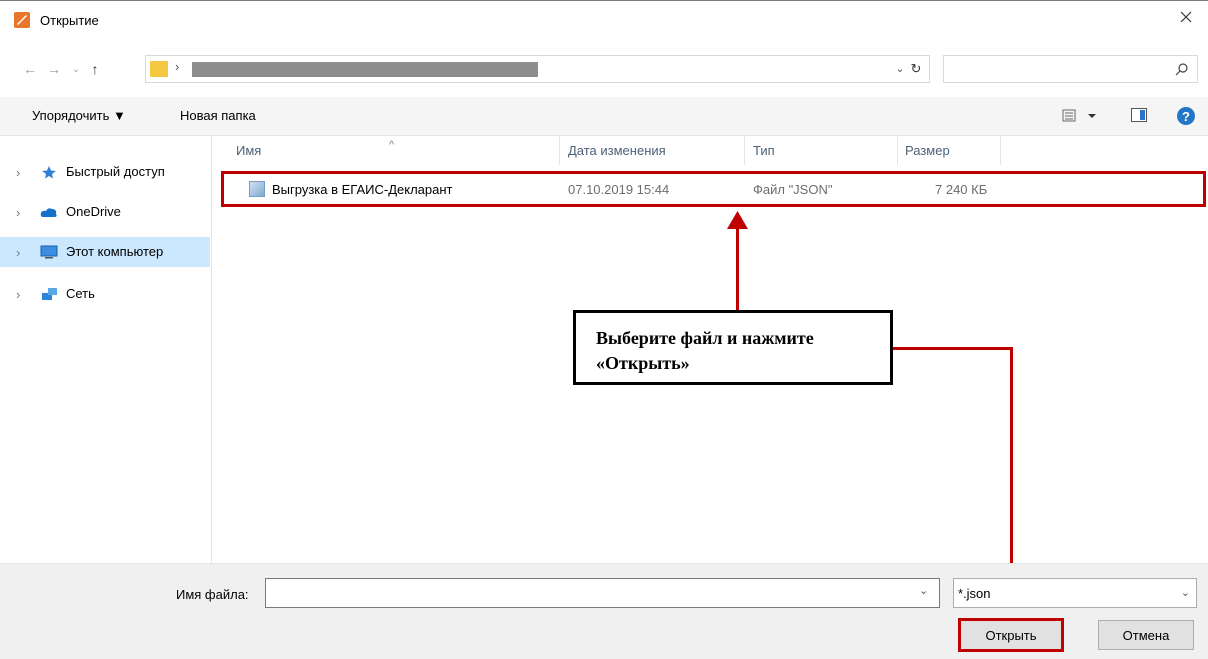 Image resolution: width=1208 pixels, height=659 pixels. What do you see at coordinates (76, 69) in the screenshot?
I see `recent-chevron-icon: ⌄` at bounding box center [76, 69].